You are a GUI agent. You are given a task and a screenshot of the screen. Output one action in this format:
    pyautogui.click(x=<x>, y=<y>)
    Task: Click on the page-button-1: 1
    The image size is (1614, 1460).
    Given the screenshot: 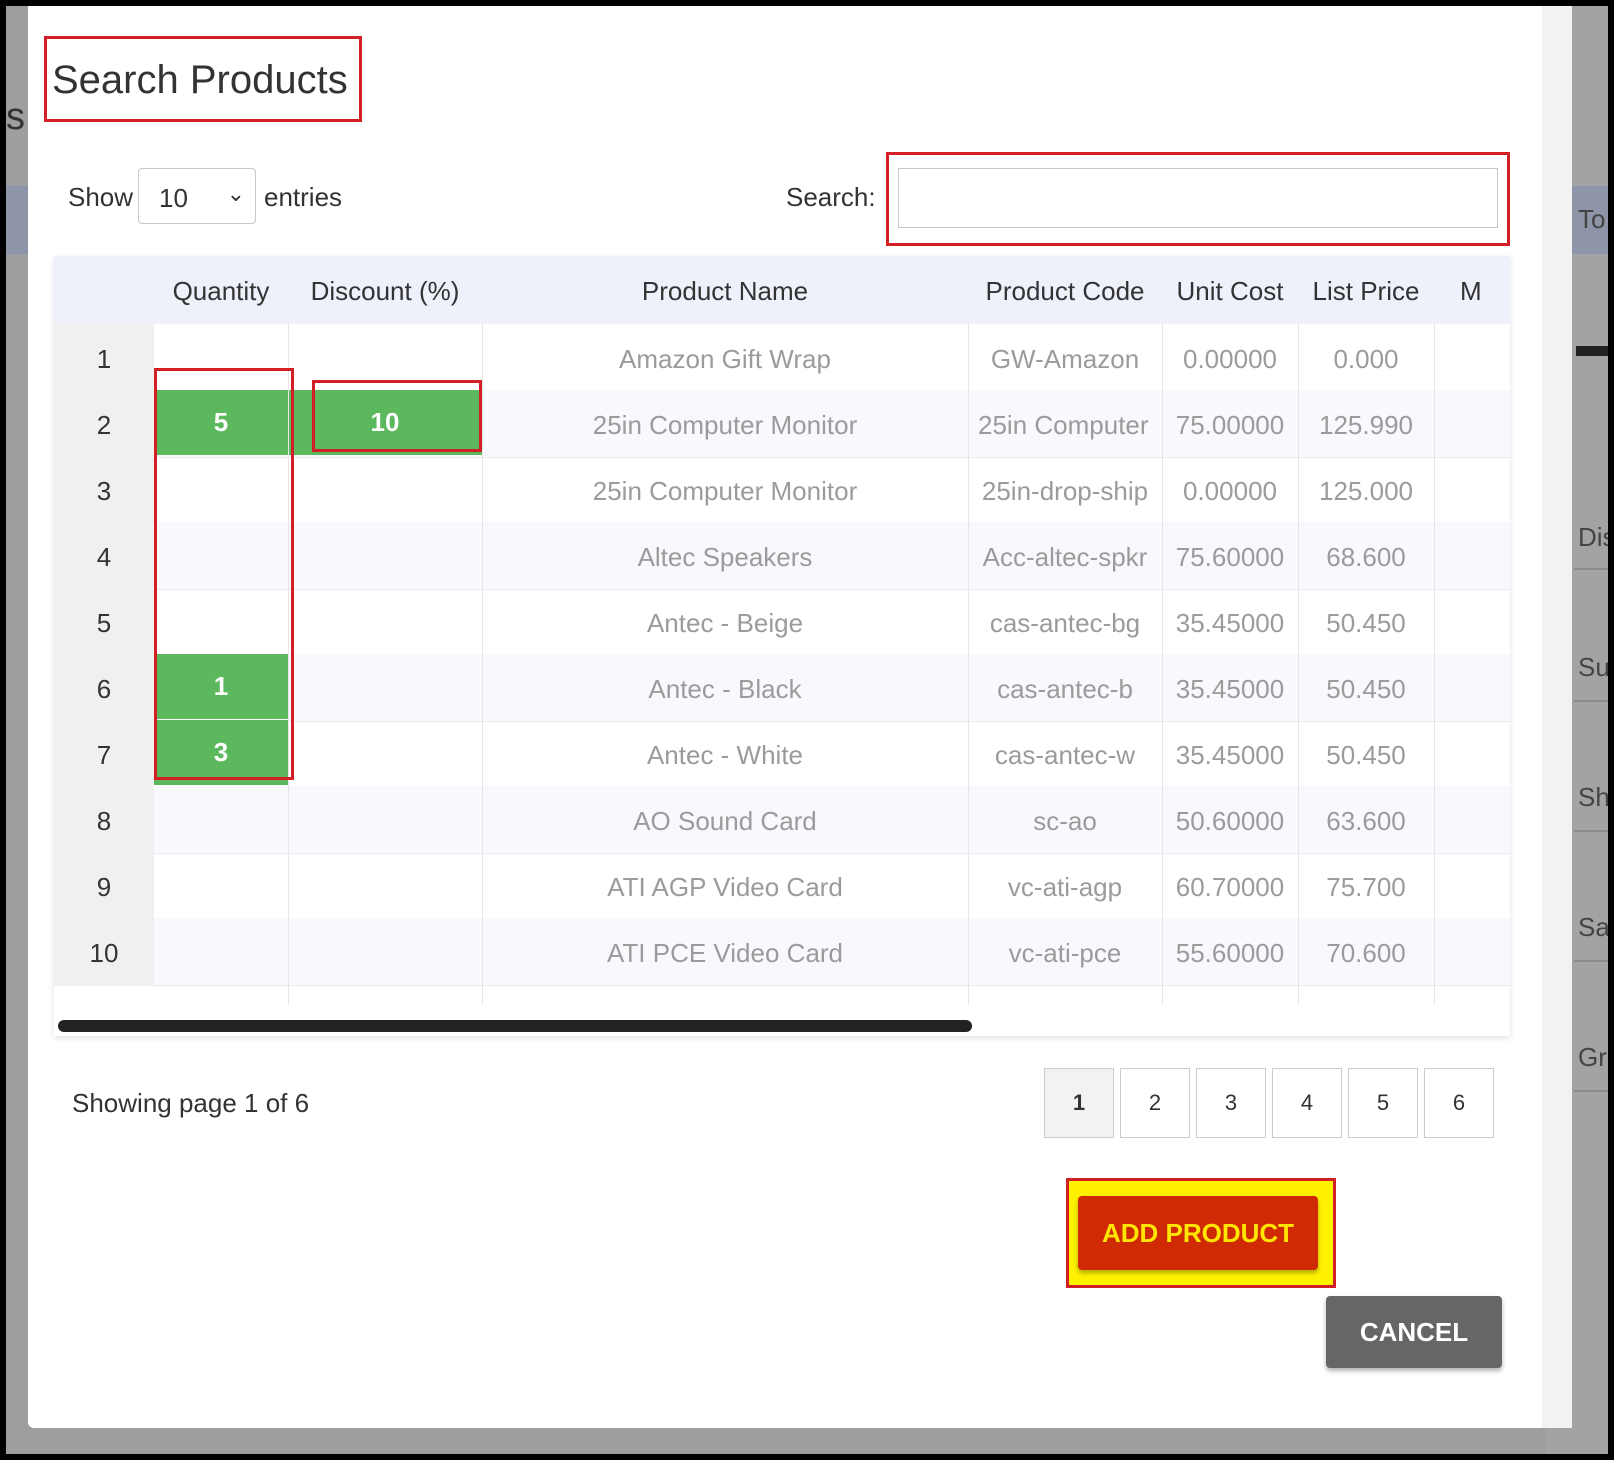 What is the action you would take?
    pyautogui.click(x=1079, y=1103)
    